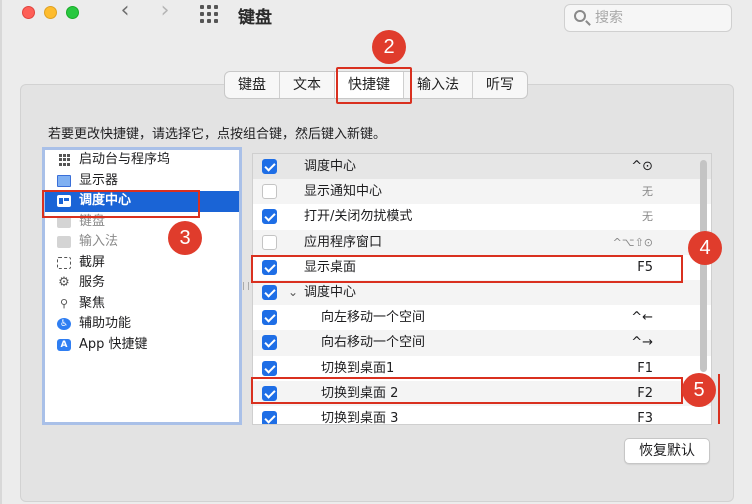 The width and height of the screenshot is (752, 504). I want to click on category-item: ⚙ 服务, so click(142, 283).